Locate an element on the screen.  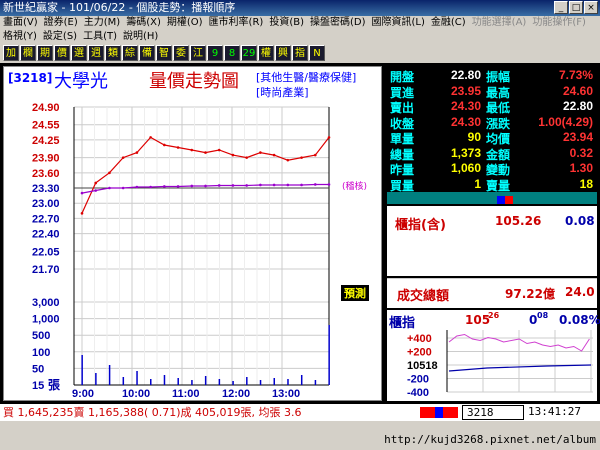
menu-item: 功能選擇(A) is located at coordinates (499, 22).